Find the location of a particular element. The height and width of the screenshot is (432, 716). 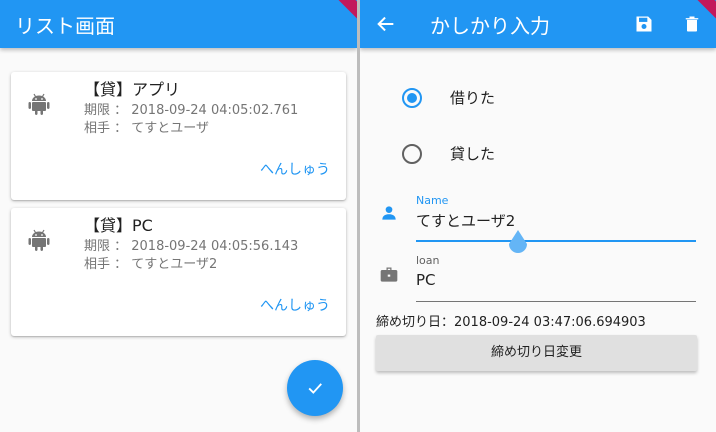

radio-label: 借りた is located at coordinates (473, 98).